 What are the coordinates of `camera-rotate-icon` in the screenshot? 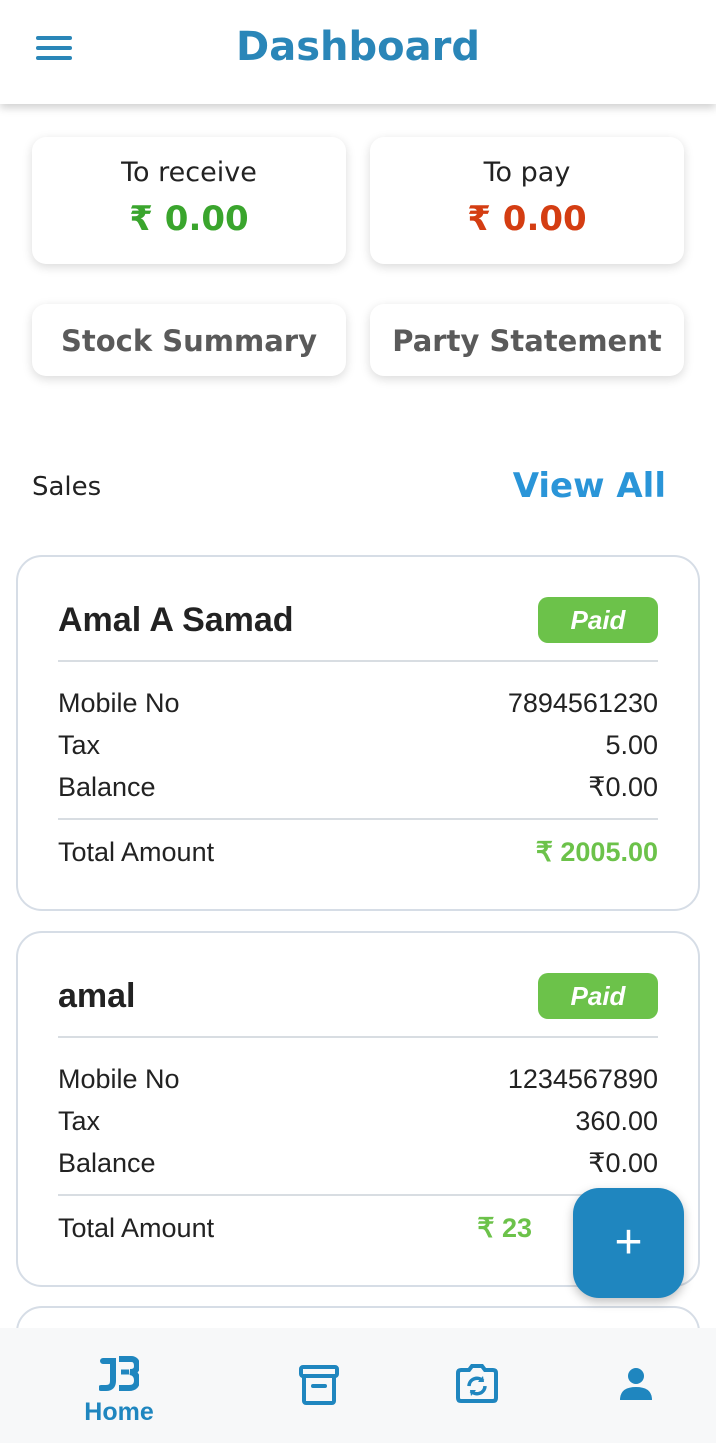 It's located at (477, 1383).